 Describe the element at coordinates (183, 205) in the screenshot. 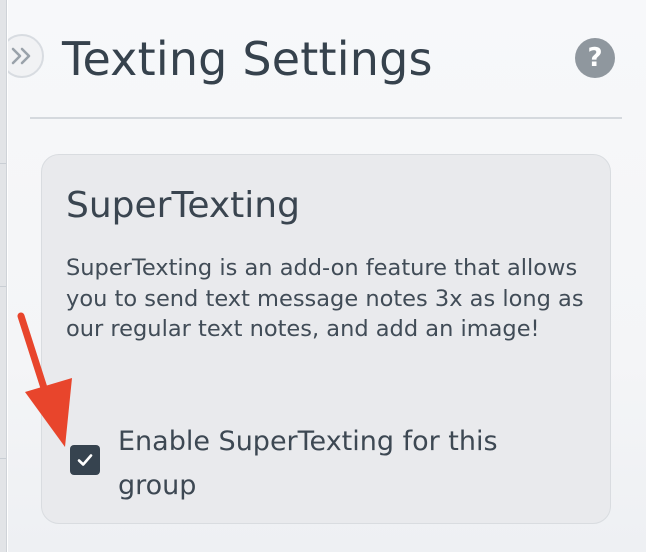

I see `card-title: SuperTexting` at that location.